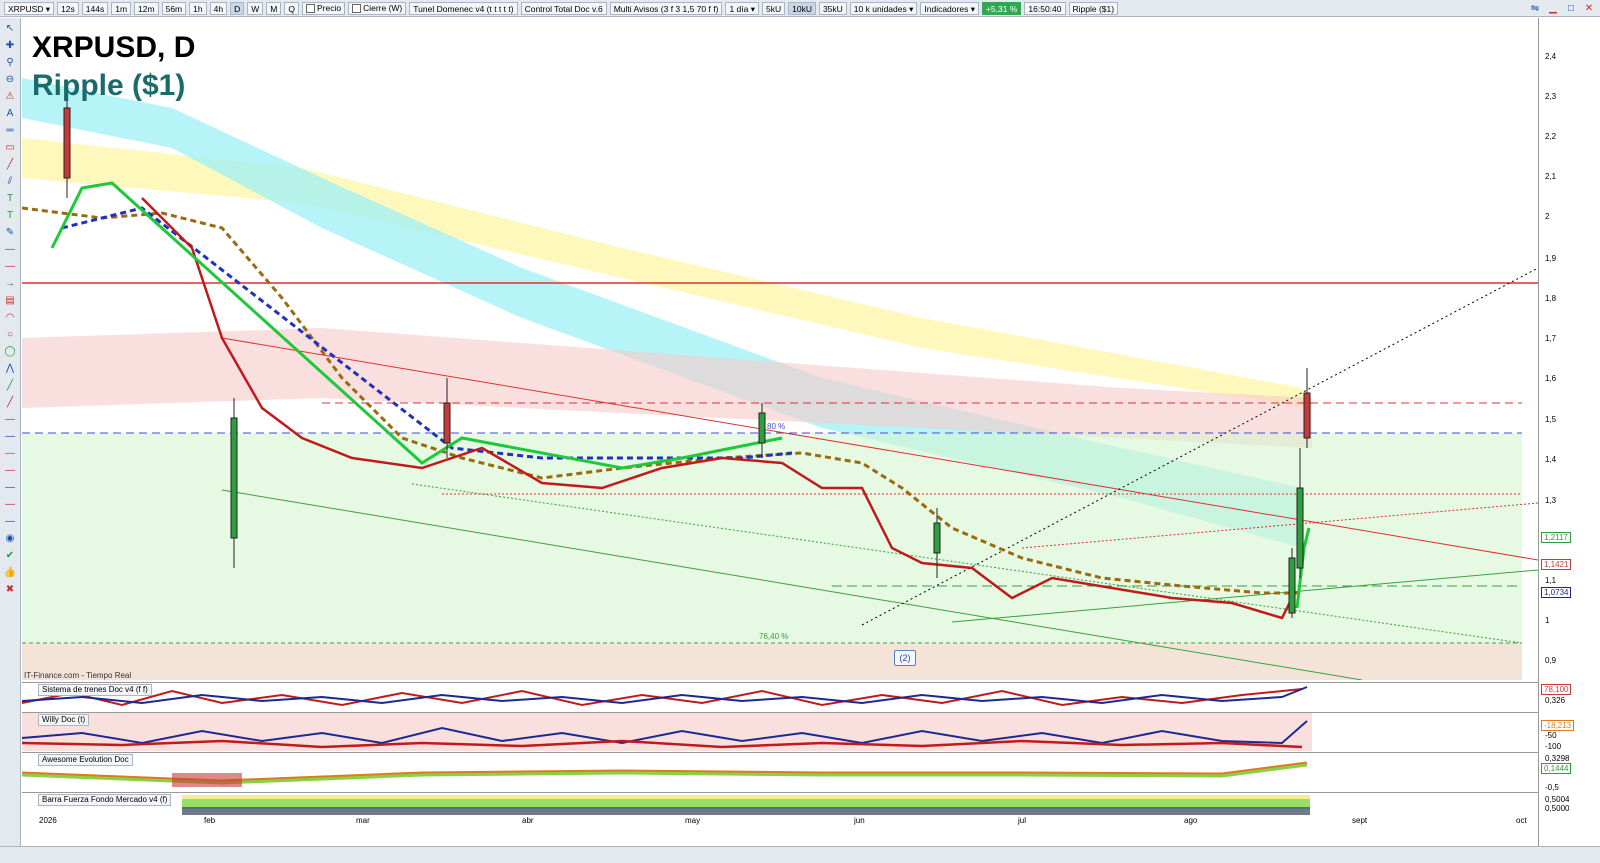 The image size is (1600, 863). Describe the element at coordinates (198, 8) in the screenshot. I see `timeframe-1h-button: 1h` at that location.